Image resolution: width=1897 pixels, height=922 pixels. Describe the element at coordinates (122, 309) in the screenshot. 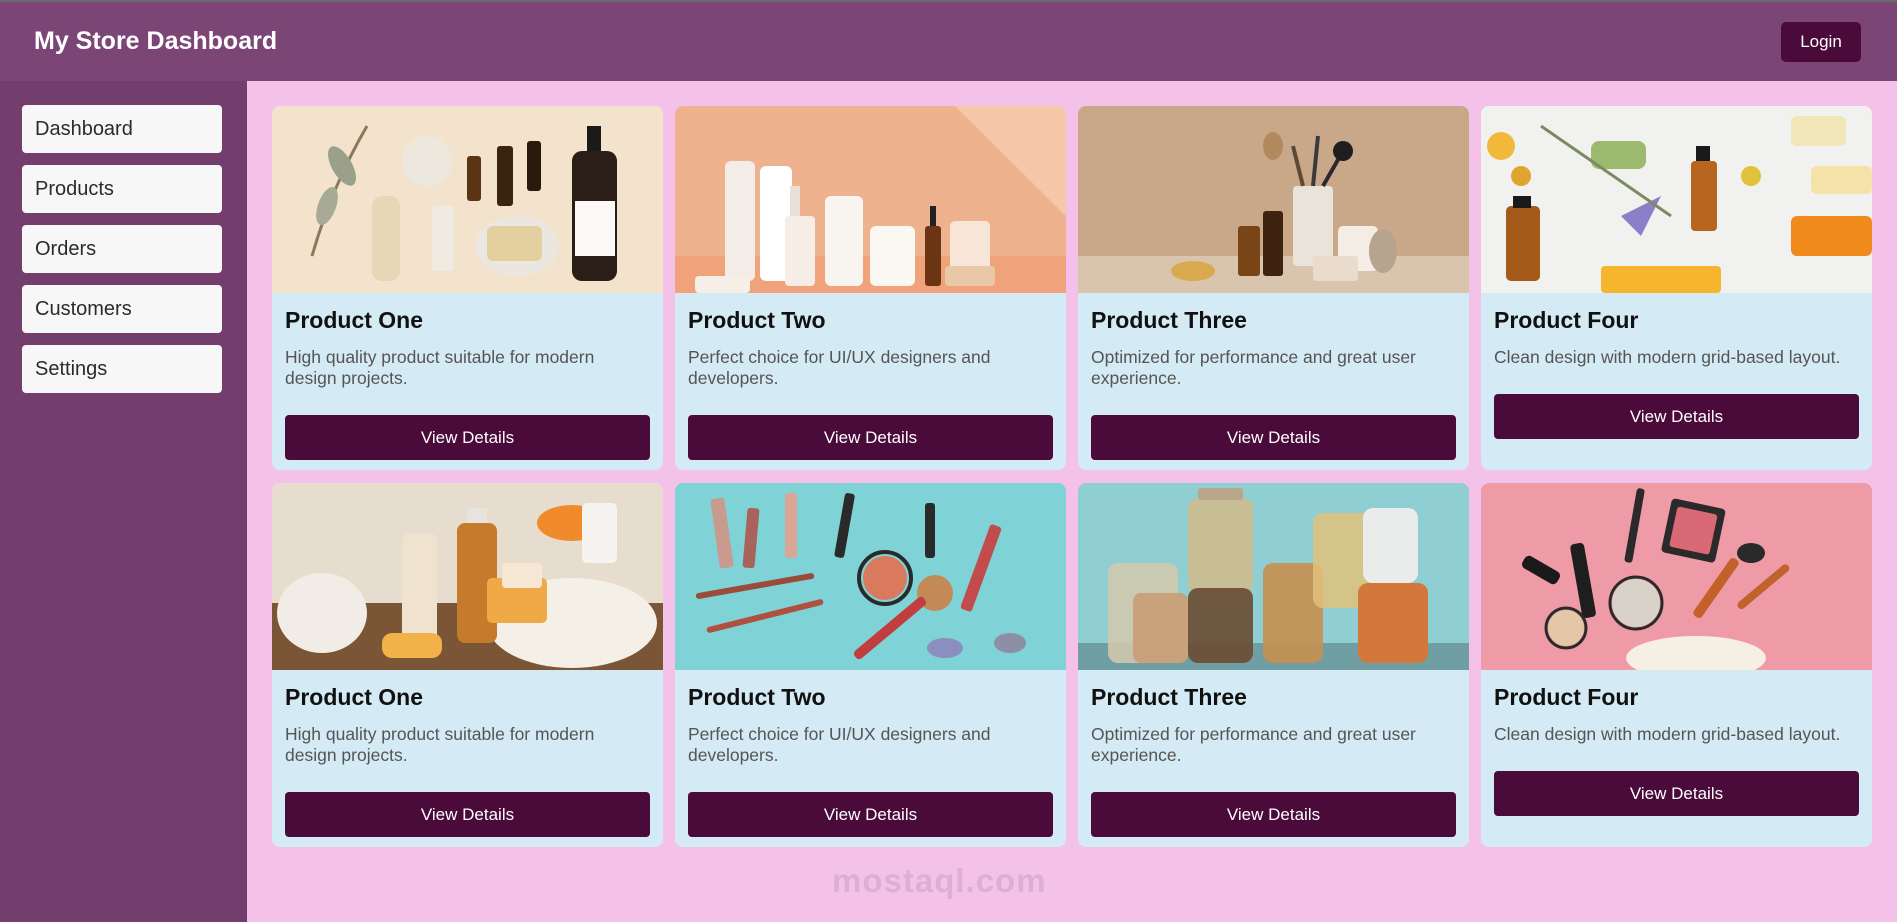

I see `sidebar-item-customers: Customers` at that location.